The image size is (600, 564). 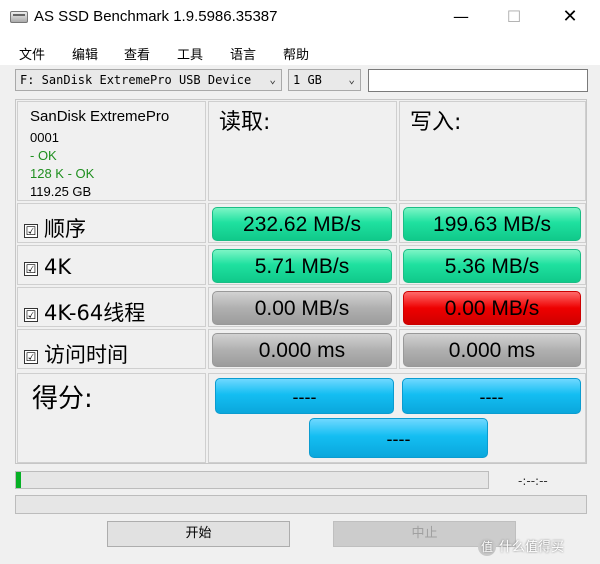 I want to click on score-values-cell: ---- ---- ----, so click(x=397, y=418).